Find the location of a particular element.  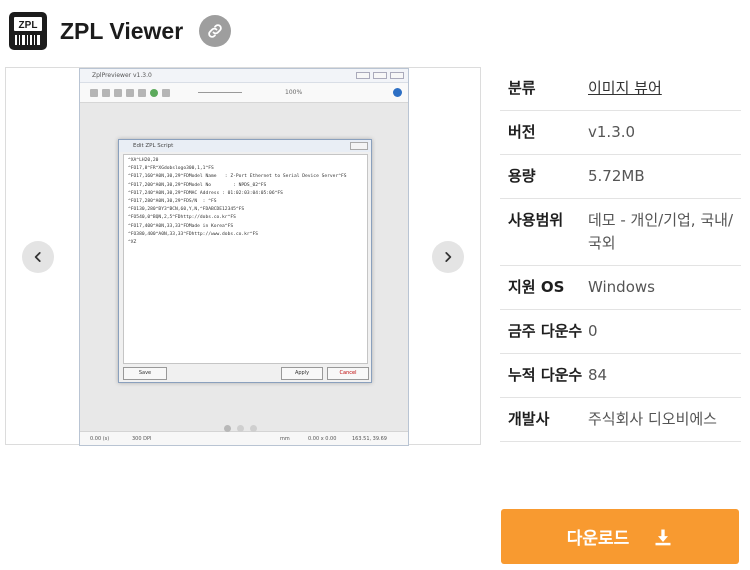

info-label: 분류 is located at coordinates (522, 88).